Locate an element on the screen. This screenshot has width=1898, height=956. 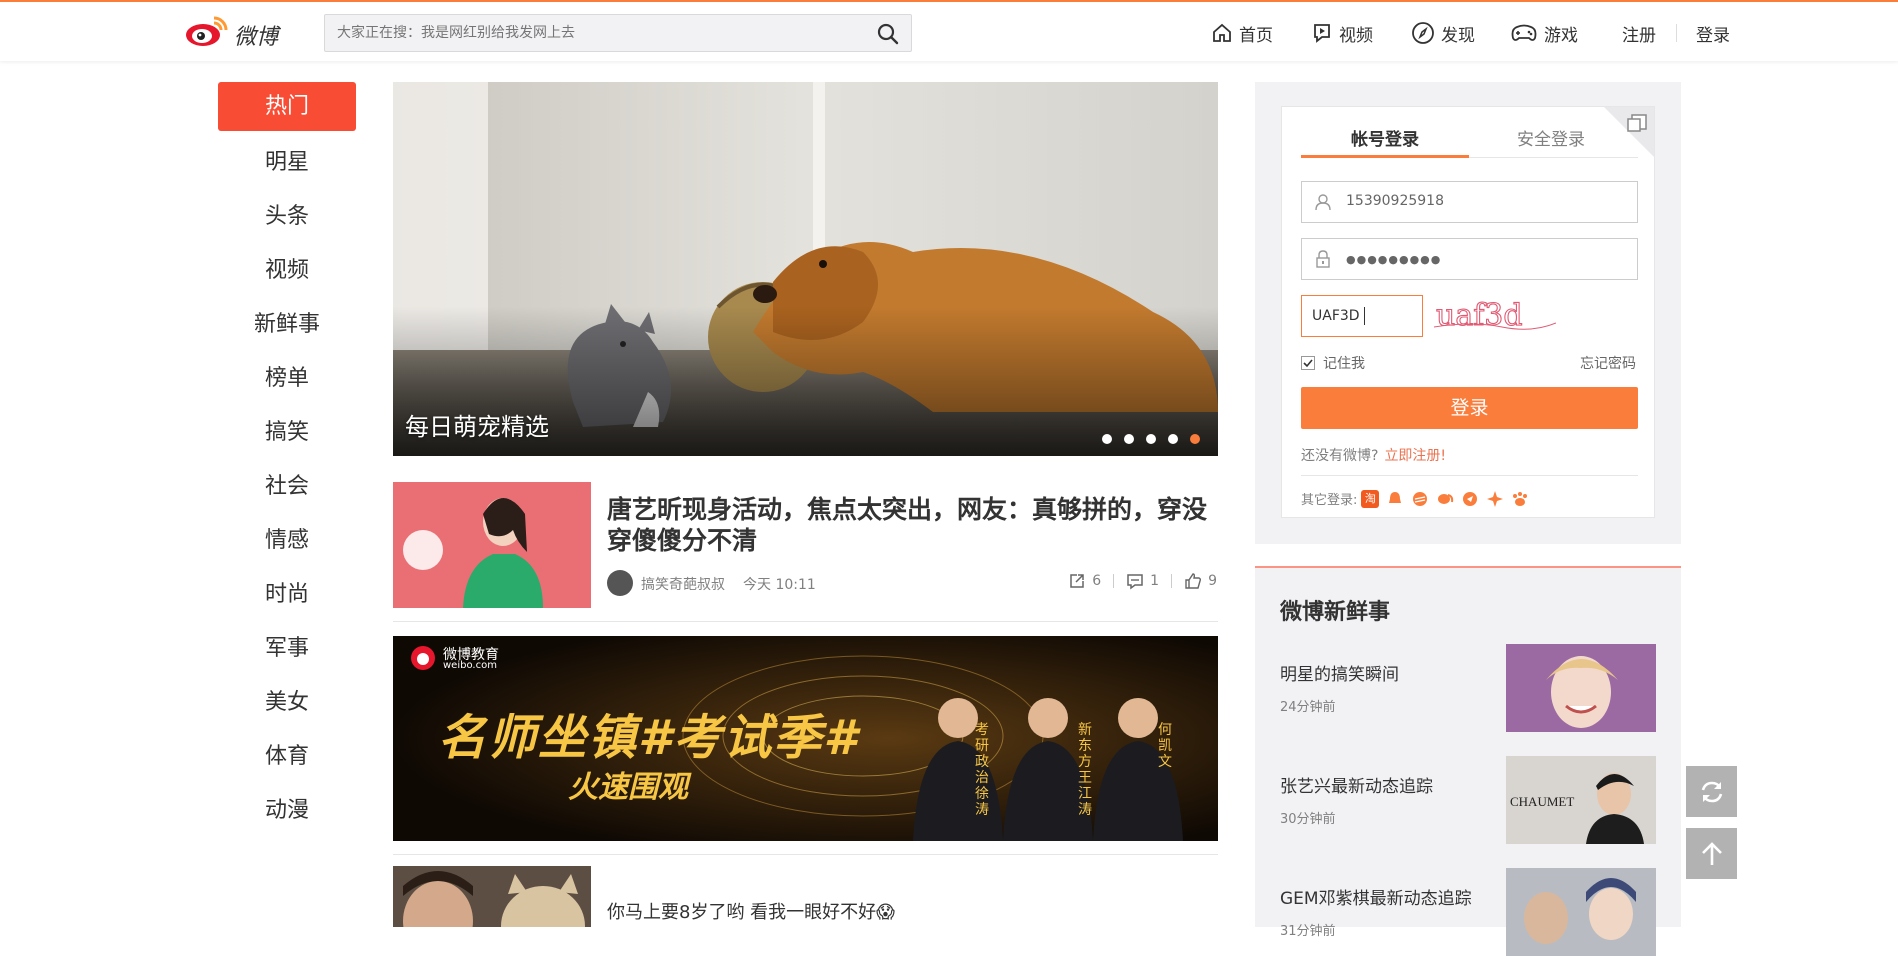
nav-register: 注册 is located at coordinates (1639, 33).